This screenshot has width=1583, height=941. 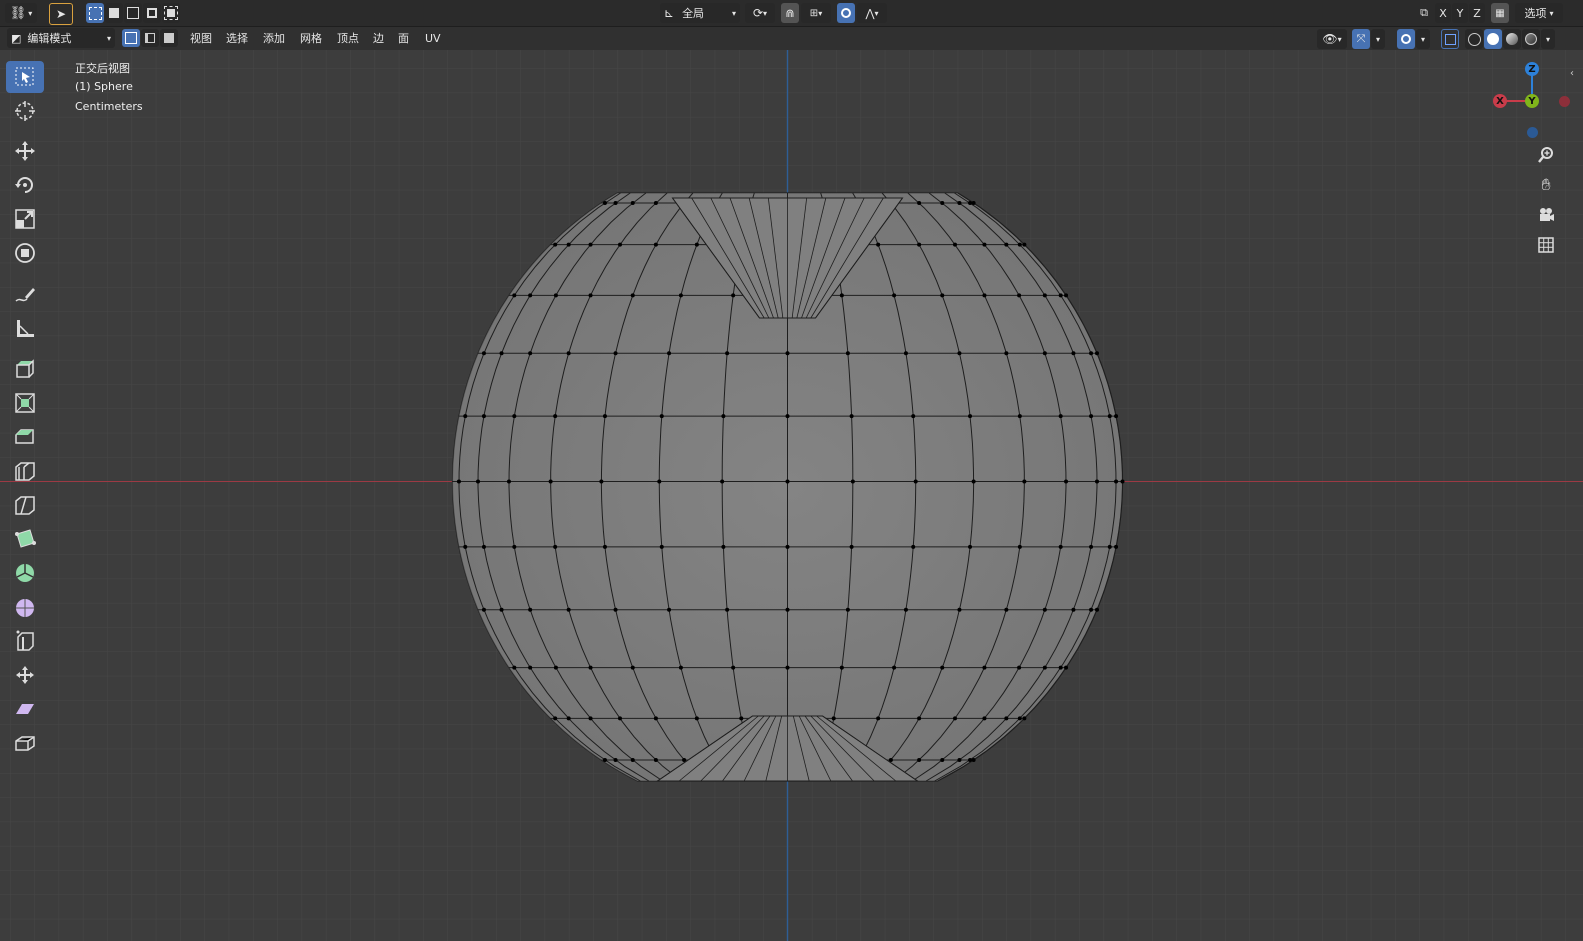 What do you see at coordinates (1539, 13) in the screenshot?
I see `options-dropdown: 选项 ▾` at bounding box center [1539, 13].